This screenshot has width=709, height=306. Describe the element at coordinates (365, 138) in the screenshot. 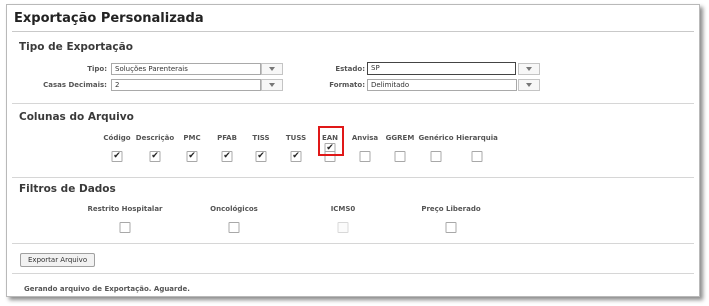

I see `column-label-anvisa: Anvisa` at that location.